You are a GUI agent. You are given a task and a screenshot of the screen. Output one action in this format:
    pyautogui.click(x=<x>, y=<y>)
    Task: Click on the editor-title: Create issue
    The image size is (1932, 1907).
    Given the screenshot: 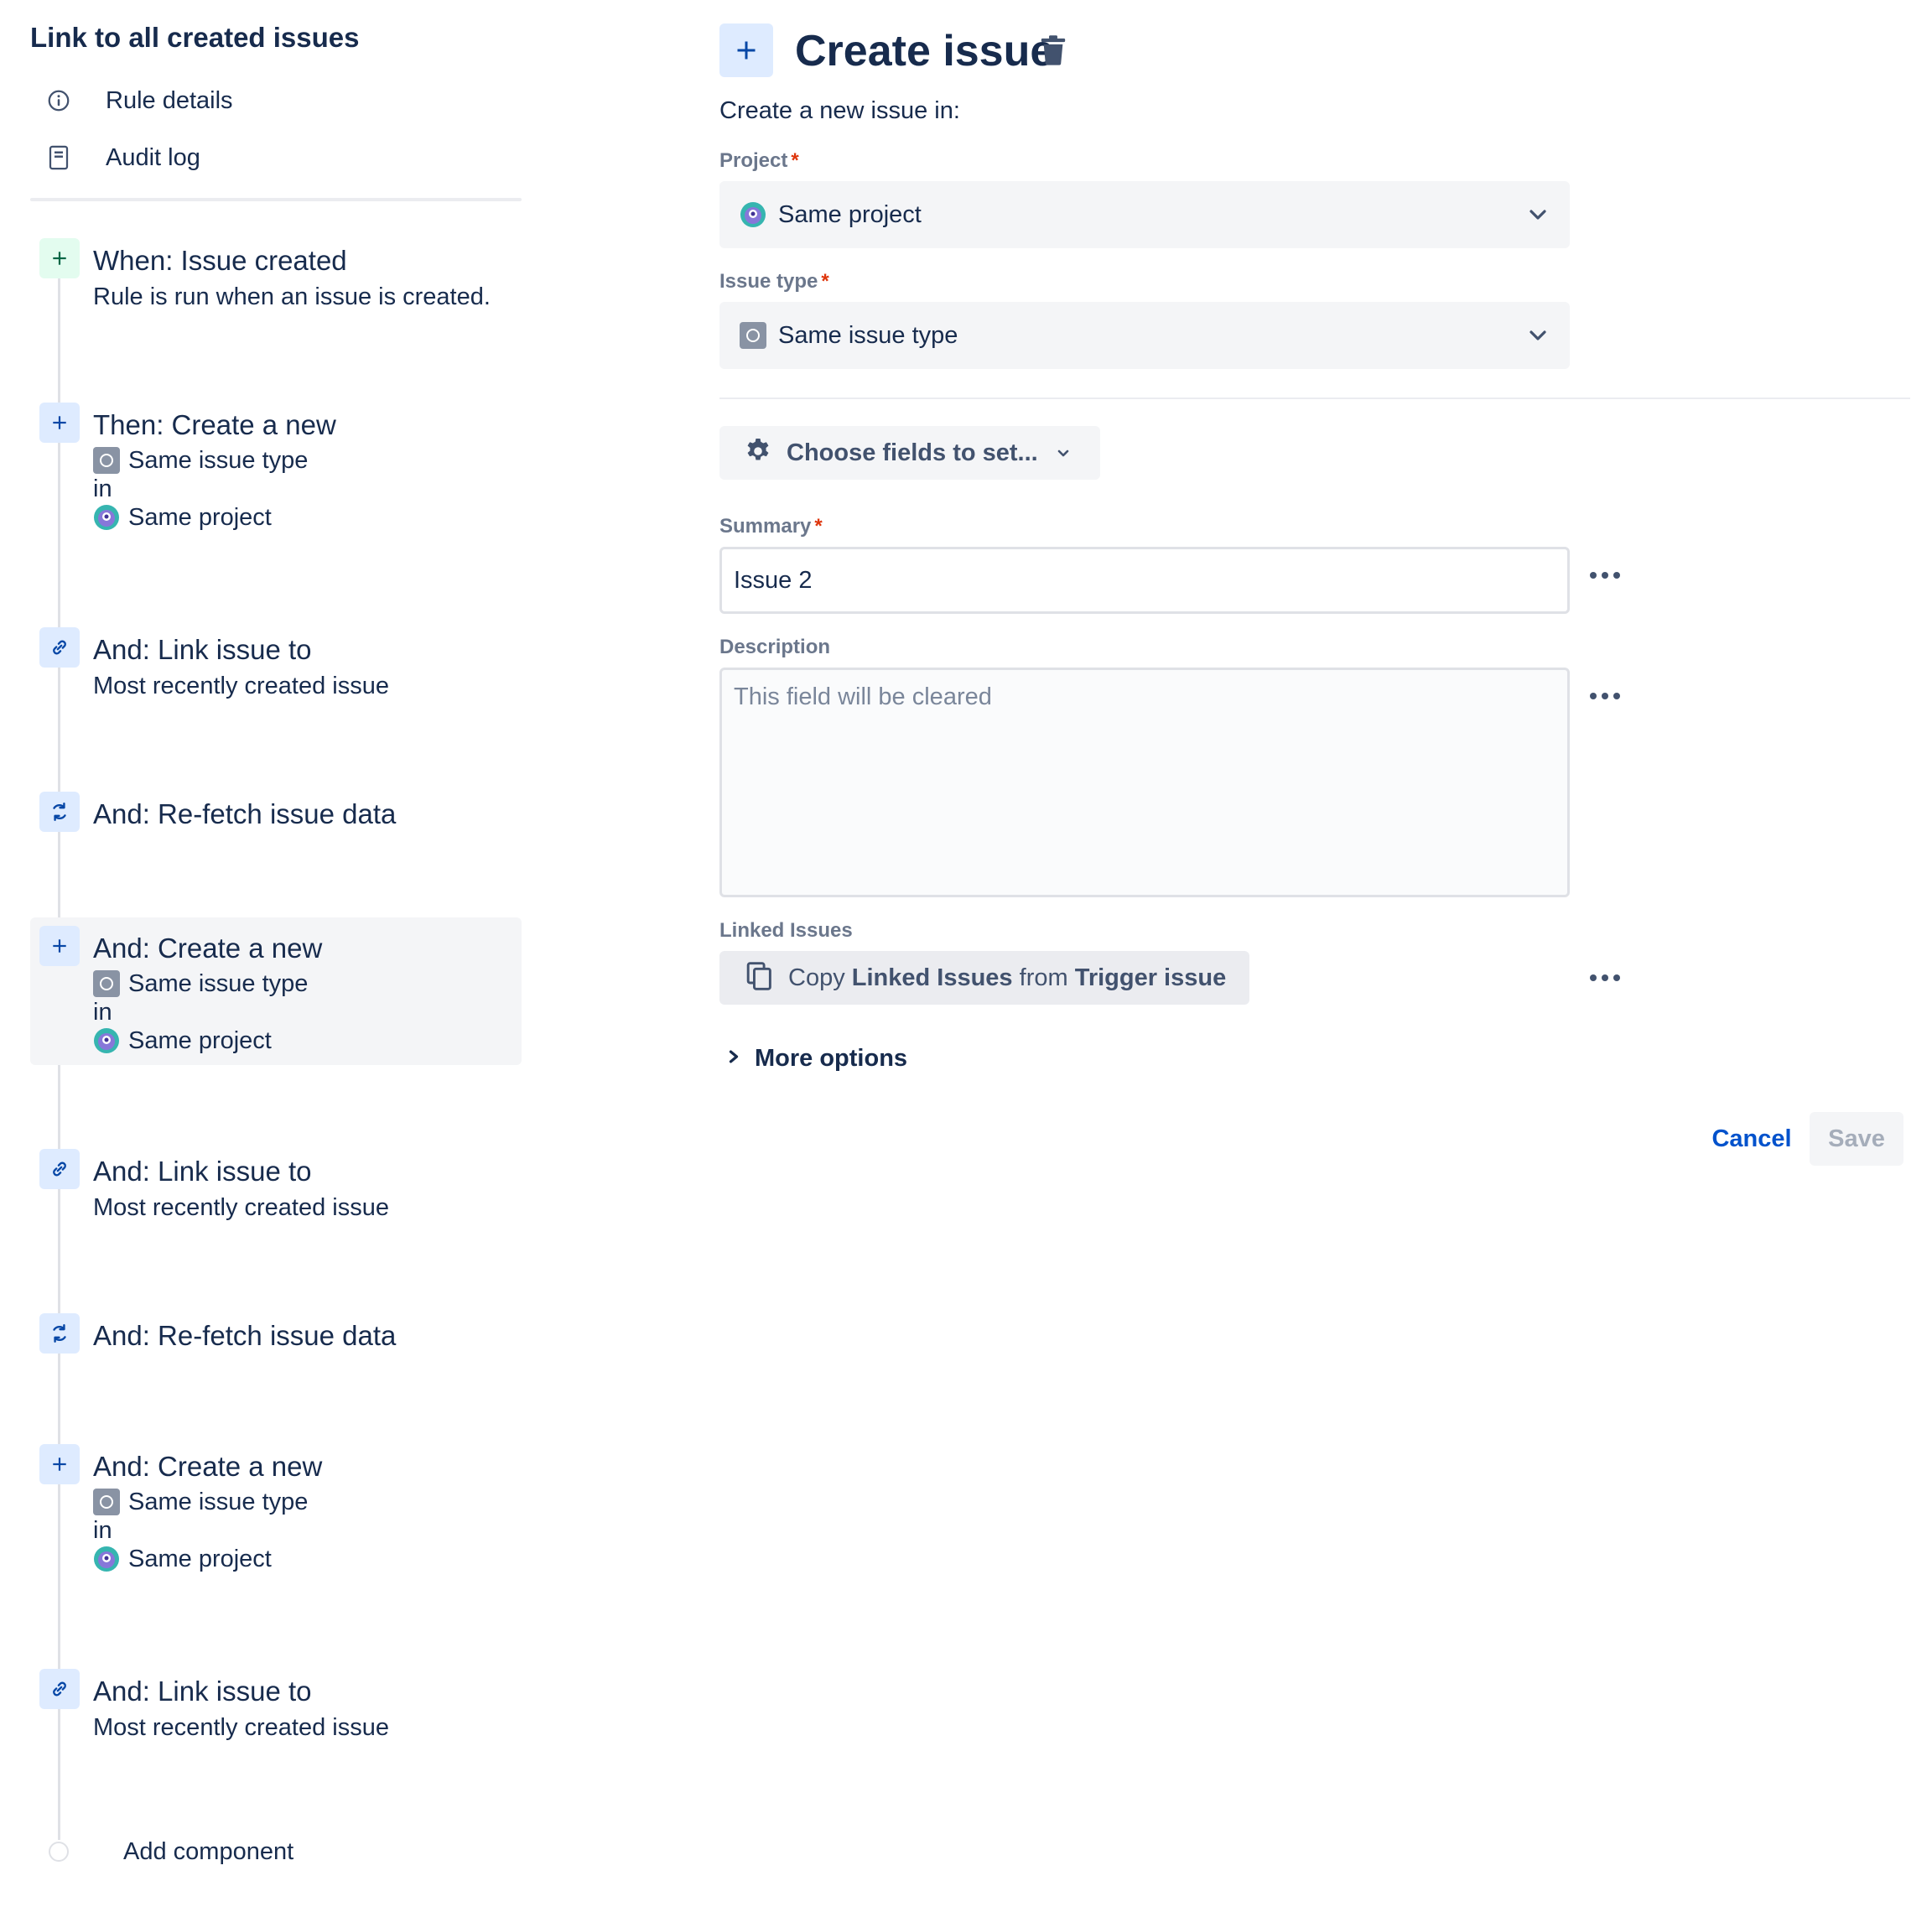 What is the action you would take?
    pyautogui.click(x=925, y=51)
    